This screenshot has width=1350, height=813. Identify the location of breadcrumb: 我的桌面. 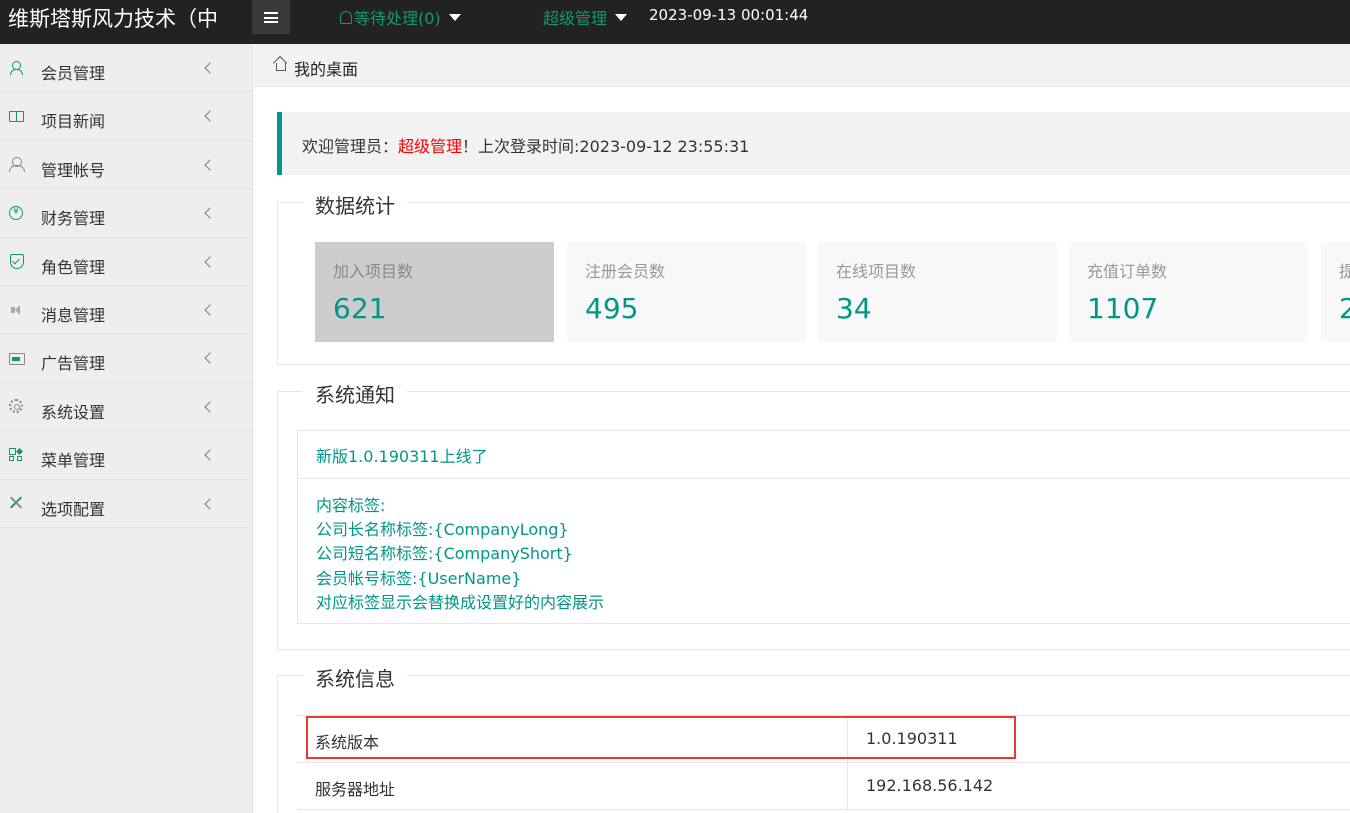
(802, 65).